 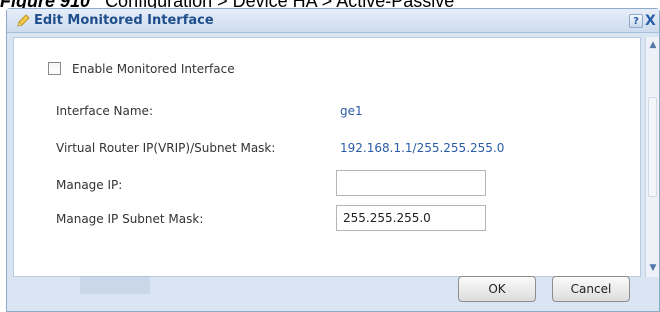 I want to click on chevron-down-icon: ▼, so click(x=653, y=268).